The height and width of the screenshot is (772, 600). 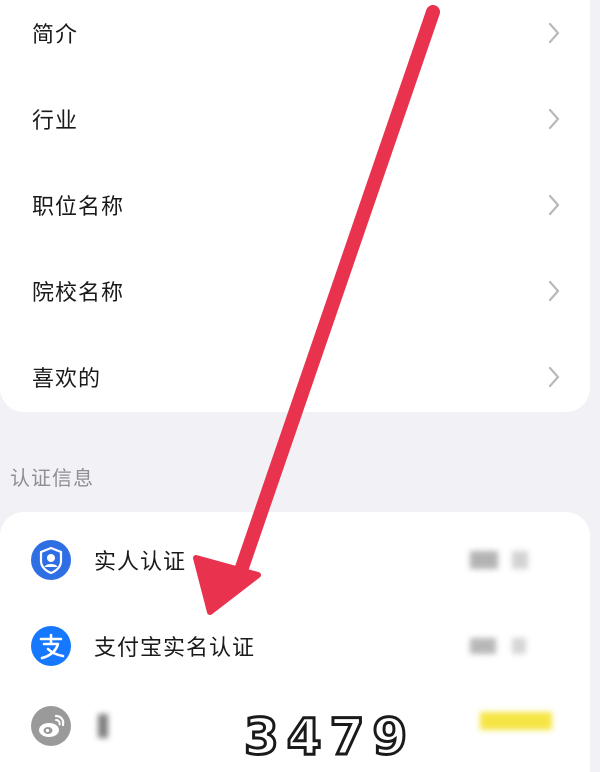 What do you see at coordinates (78, 293) in the screenshot?
I see `profile-item-label: 院校名称` at bounding box center [78, 293].